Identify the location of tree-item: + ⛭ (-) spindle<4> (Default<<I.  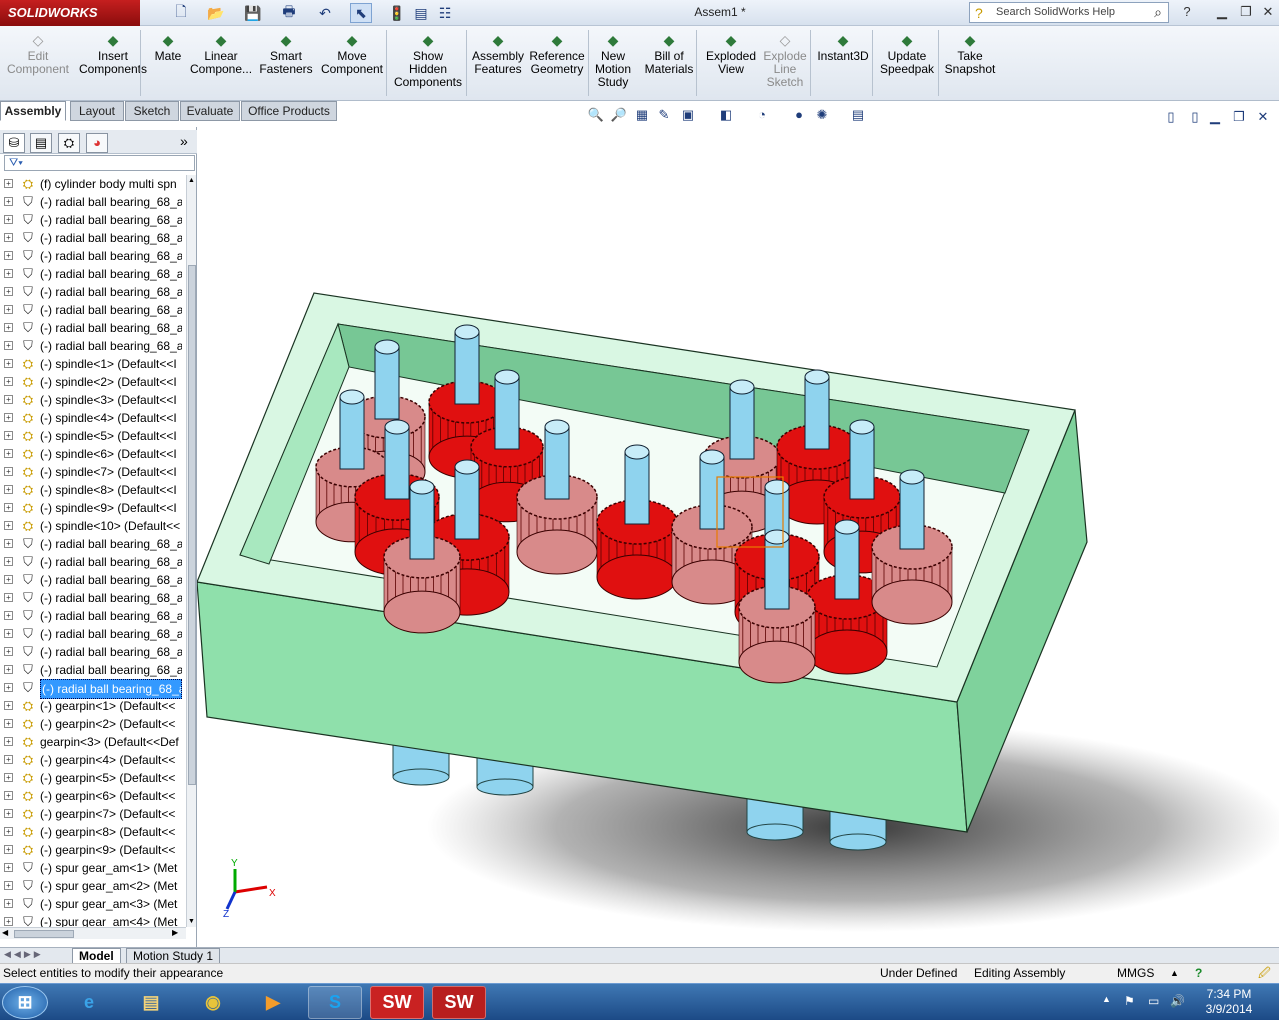
(93, 418).